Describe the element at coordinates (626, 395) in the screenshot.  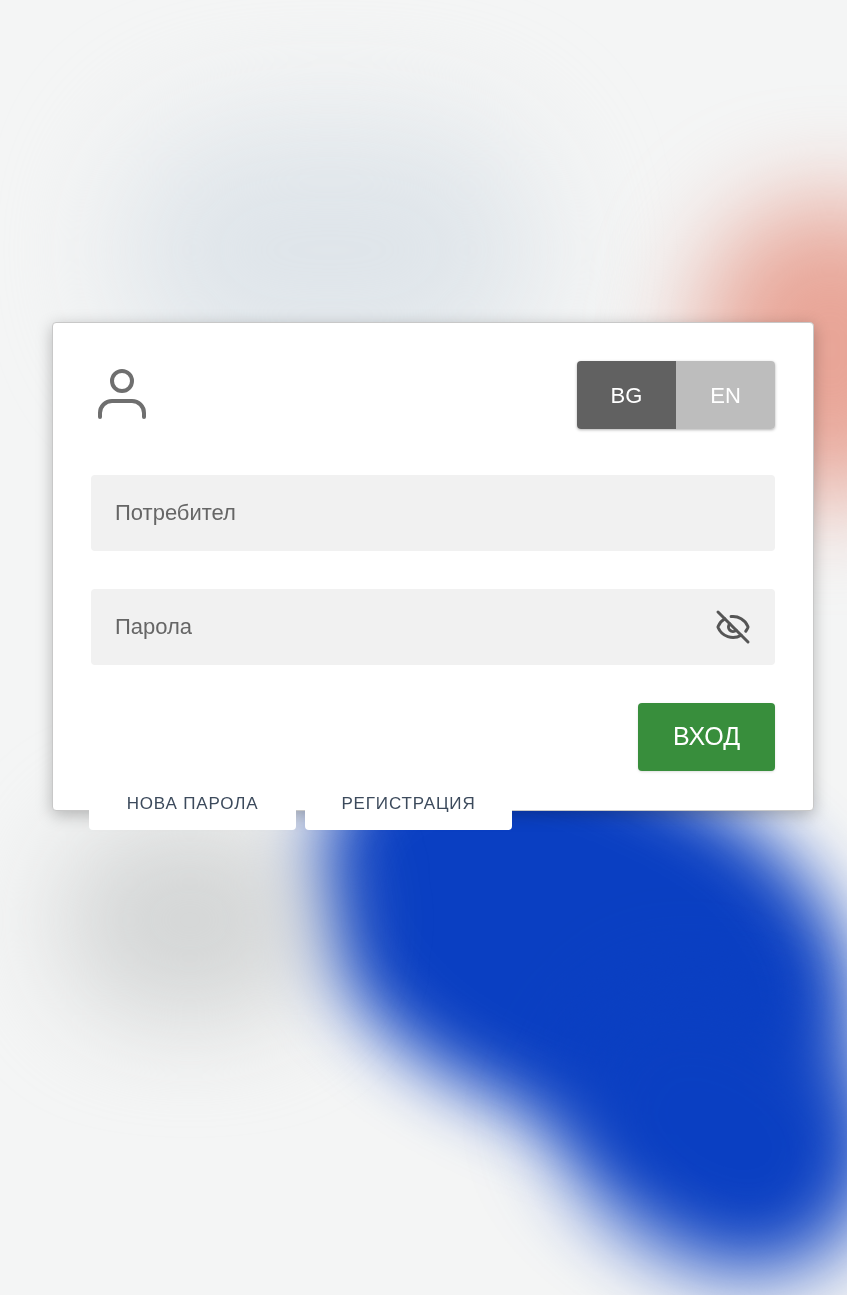
I see `language-option: BG` at that location.